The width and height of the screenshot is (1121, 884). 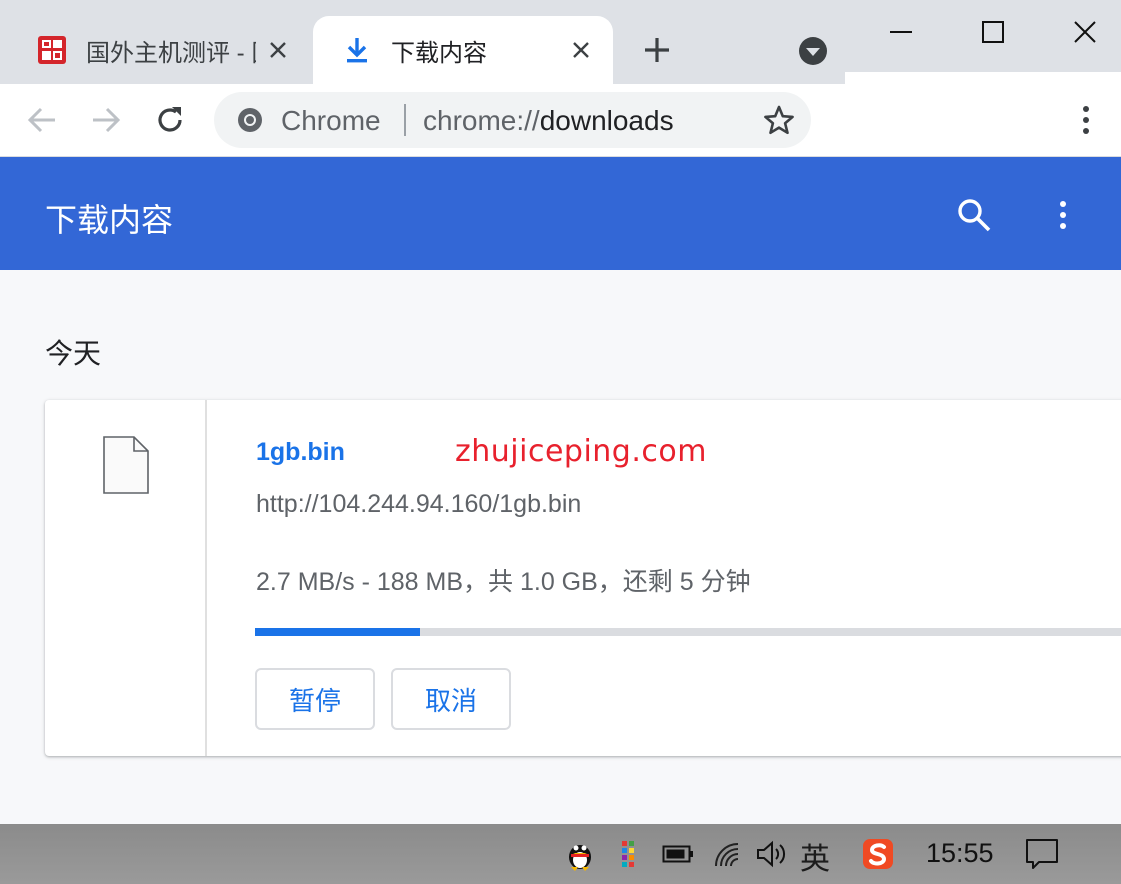 What do you see at coordinates (983, 78) in the screenshot?
I see `window-controls-background` at bounding box center [983, 78].